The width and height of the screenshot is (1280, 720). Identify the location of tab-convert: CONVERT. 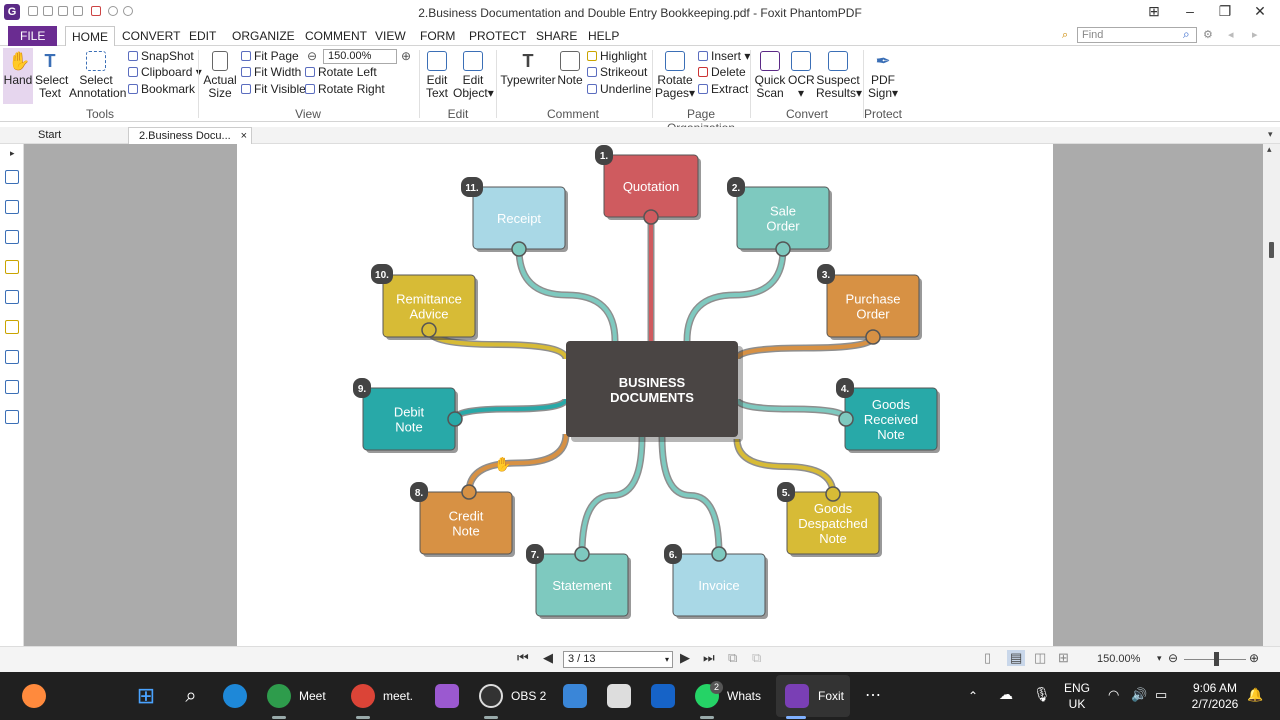
(151, 36).